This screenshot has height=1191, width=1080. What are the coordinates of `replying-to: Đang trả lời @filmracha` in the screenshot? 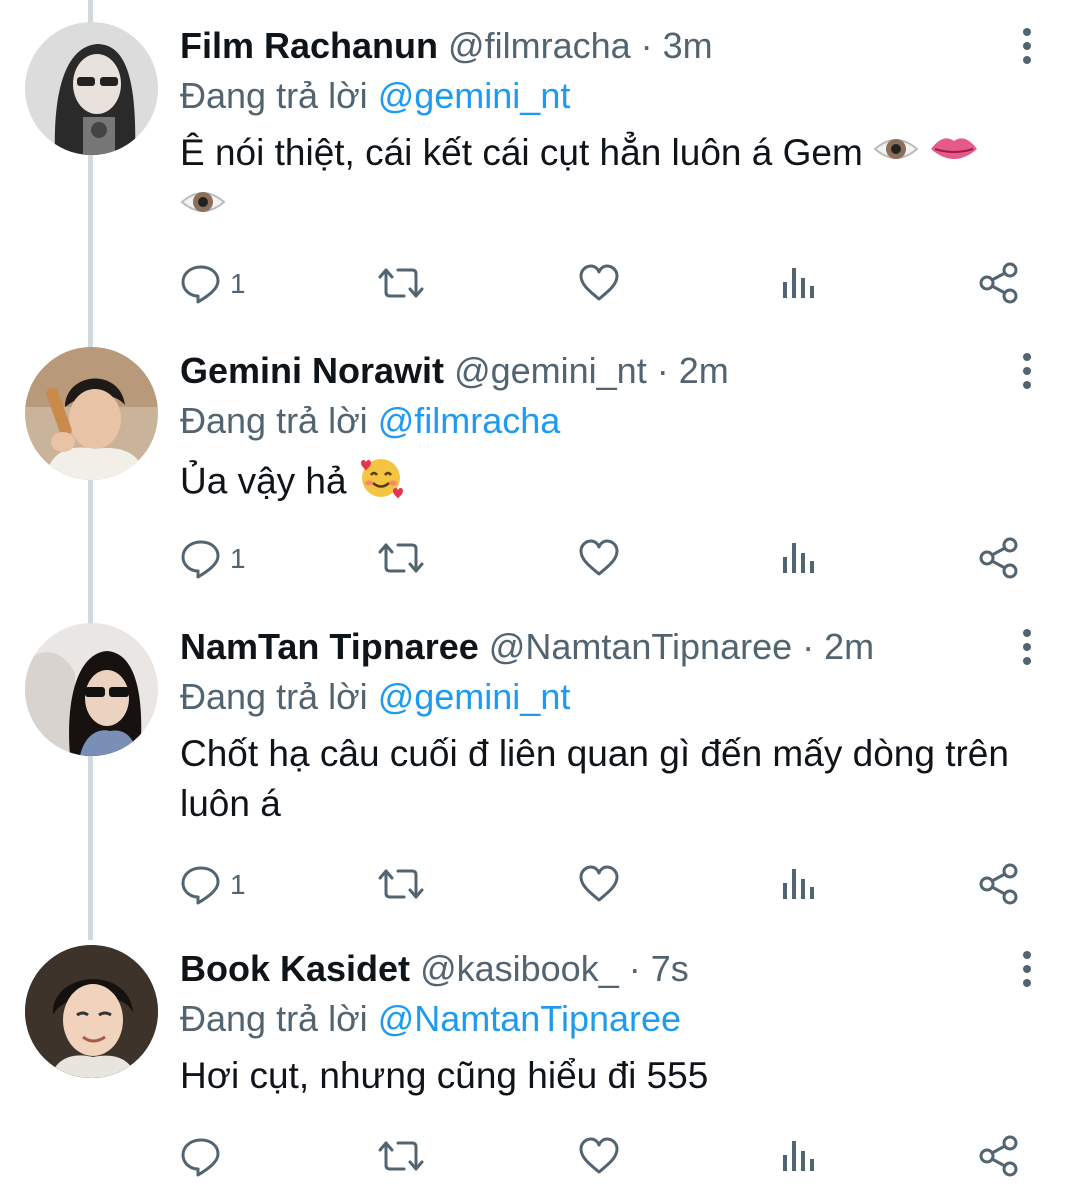 It's located at (370, 421).